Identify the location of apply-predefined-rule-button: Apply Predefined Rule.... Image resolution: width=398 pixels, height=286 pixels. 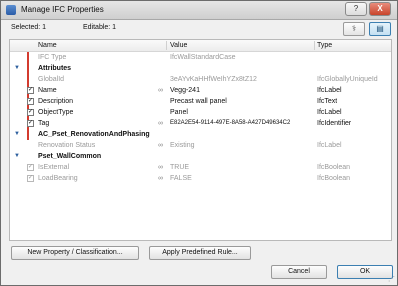
(200, 253).